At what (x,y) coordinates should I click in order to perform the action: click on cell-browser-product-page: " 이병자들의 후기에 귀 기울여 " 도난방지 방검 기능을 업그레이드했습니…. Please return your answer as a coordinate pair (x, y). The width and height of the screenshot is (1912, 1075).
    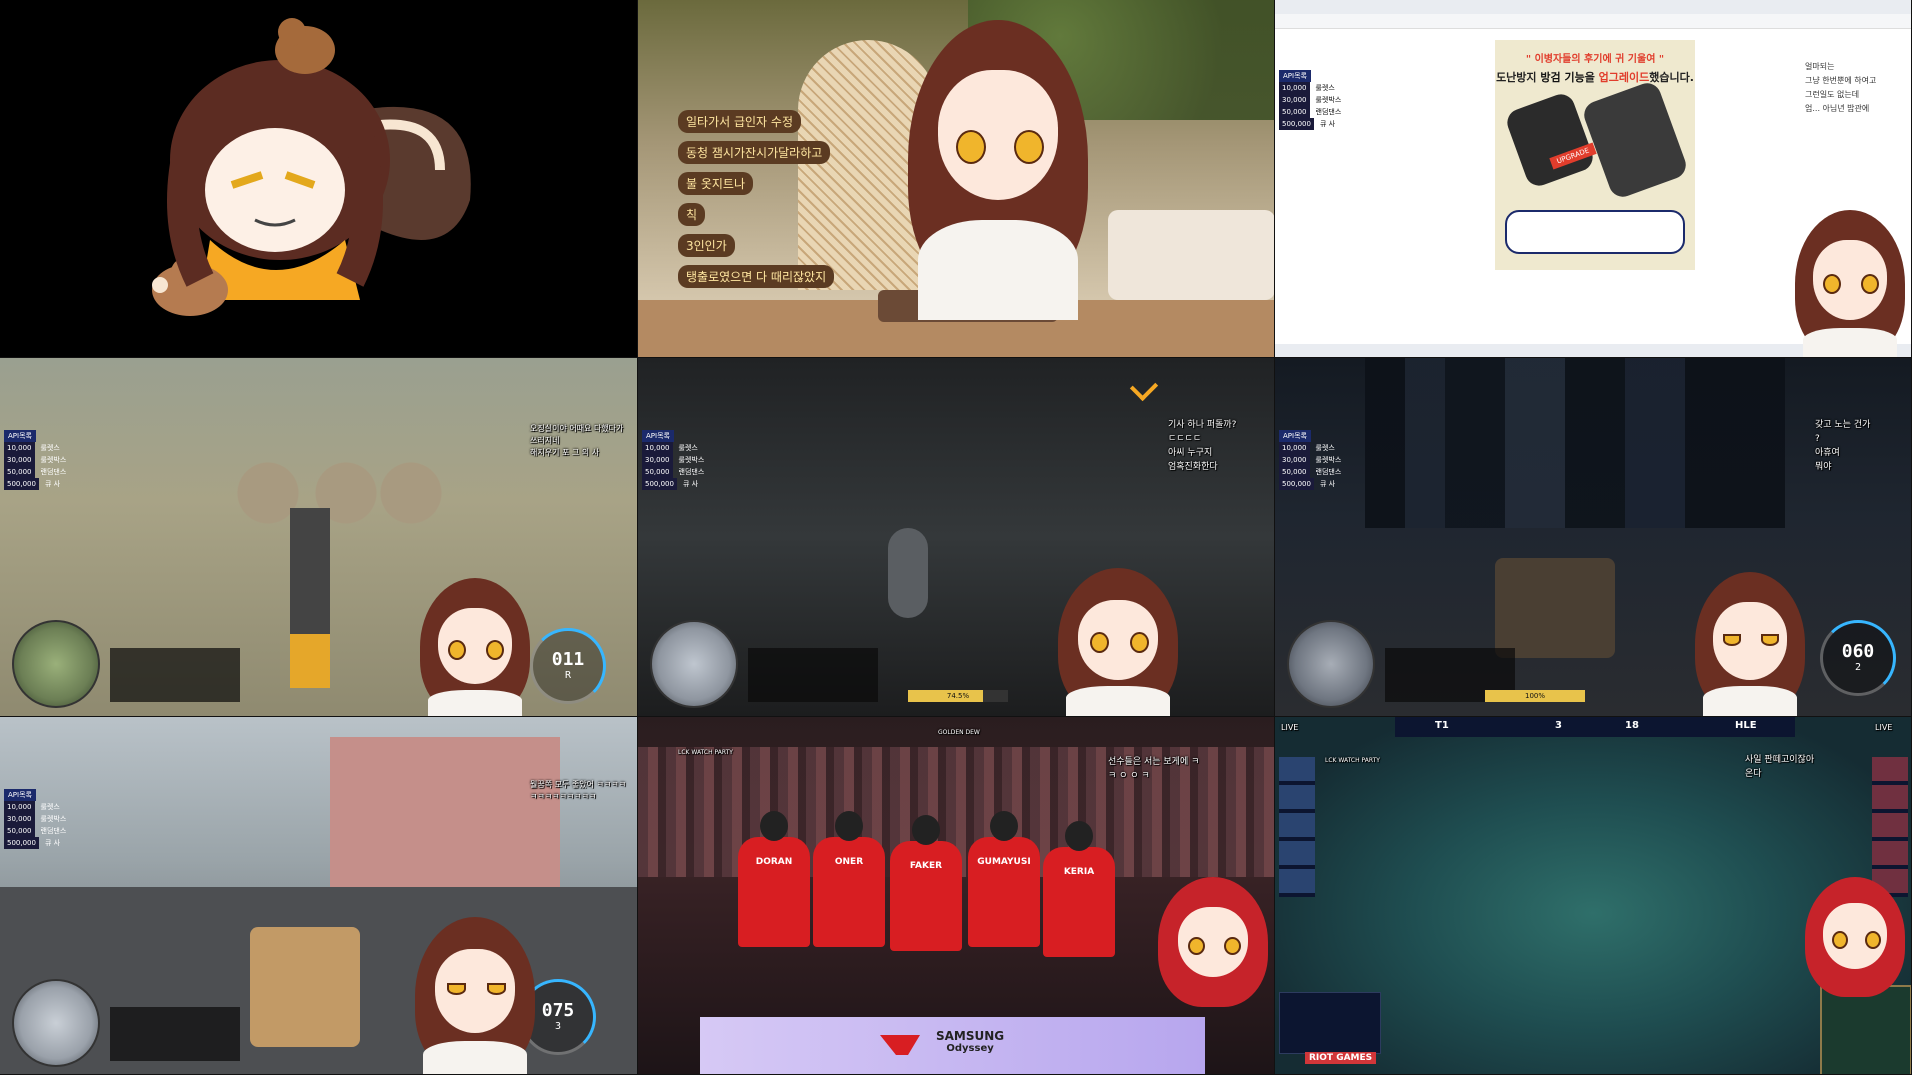
    Looking at the image, I should click on (1593, 179).